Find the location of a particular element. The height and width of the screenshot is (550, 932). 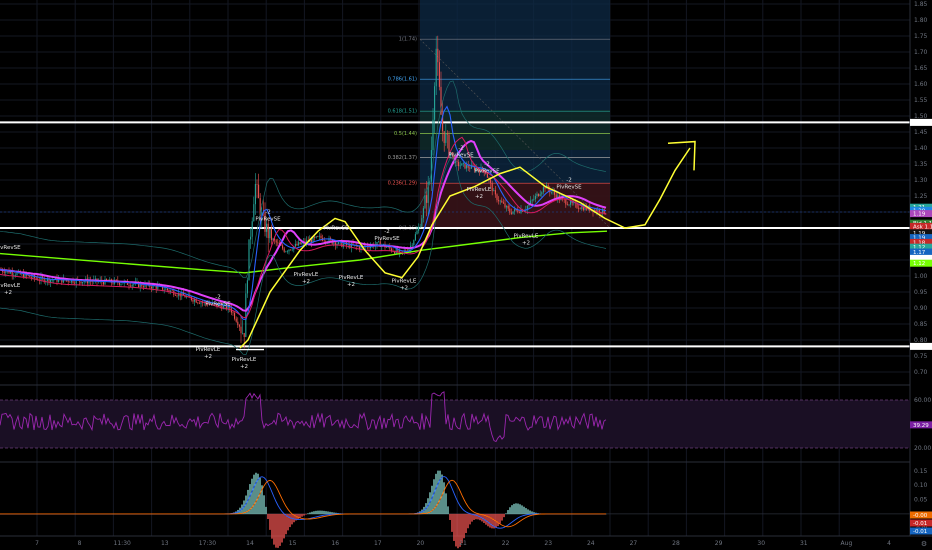

time-axis-label: 23 is located at coordinates (548, 543).